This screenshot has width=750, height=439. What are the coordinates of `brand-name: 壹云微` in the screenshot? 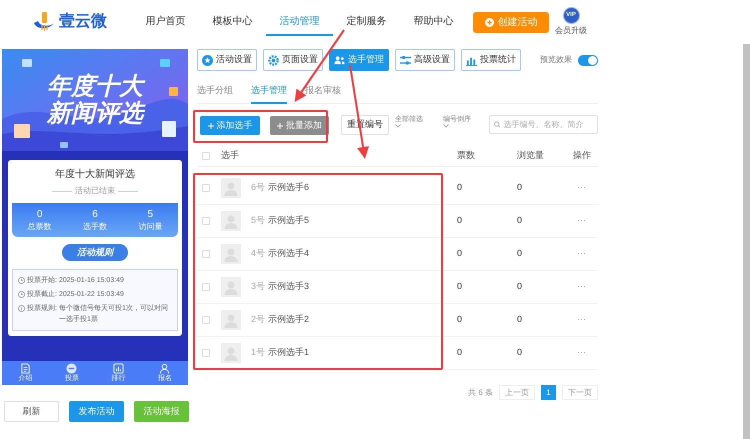 It's located at (83, 22).